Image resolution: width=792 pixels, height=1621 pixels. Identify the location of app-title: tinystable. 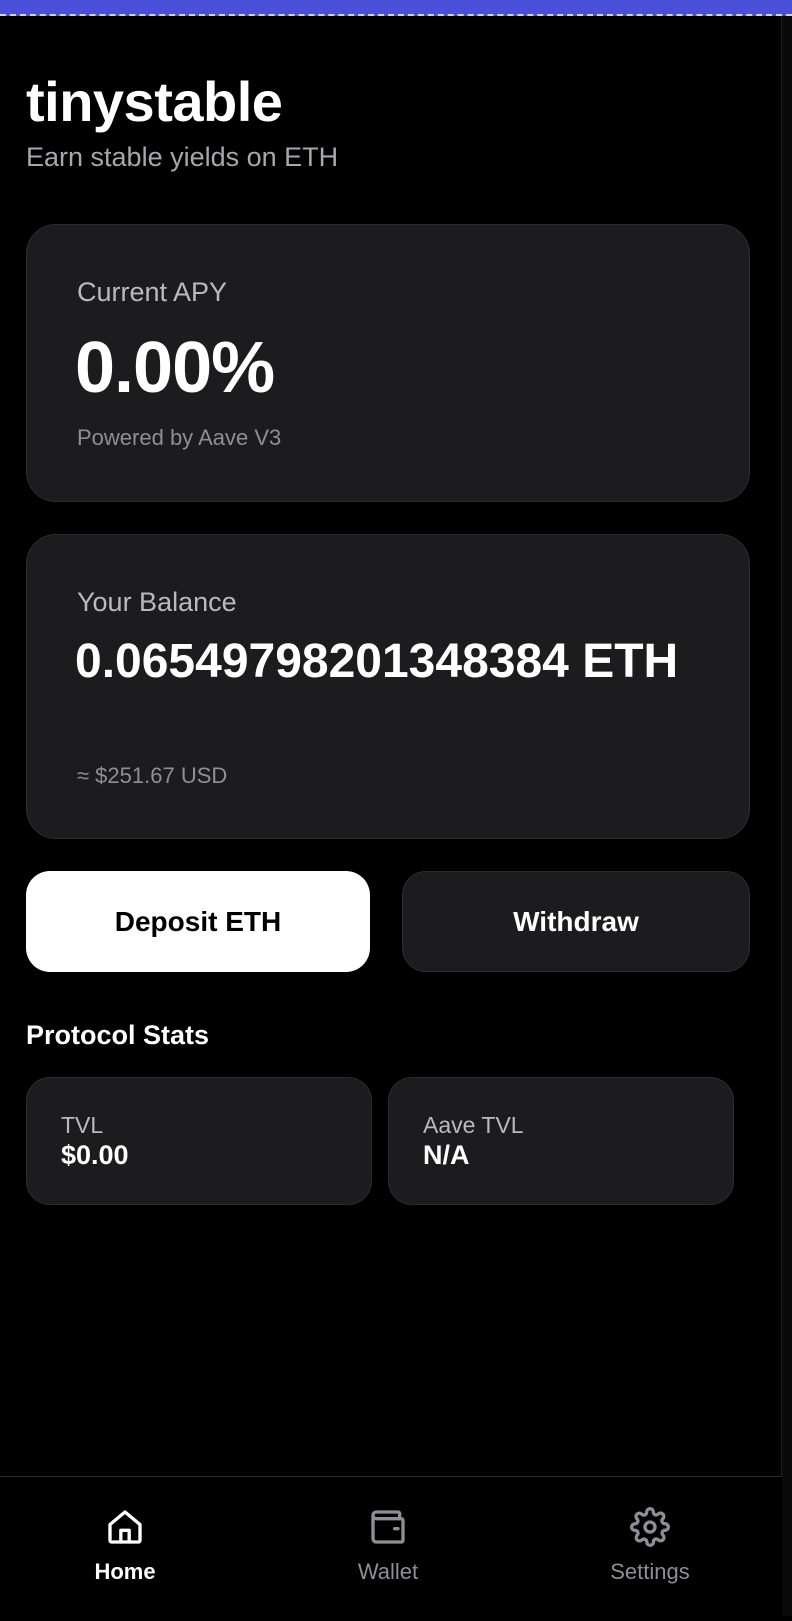
(154, 101).